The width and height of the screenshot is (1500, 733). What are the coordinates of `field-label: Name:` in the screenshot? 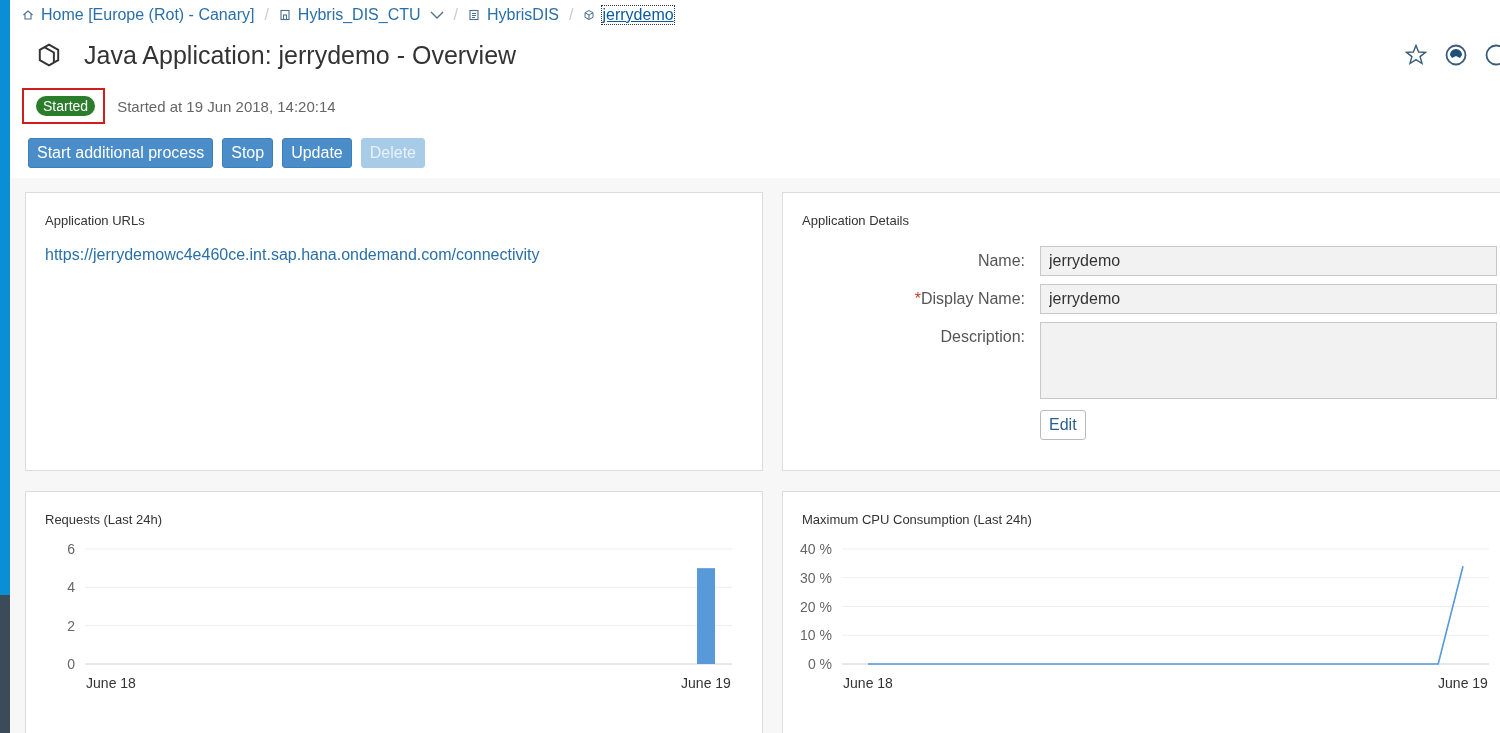 It's located at (1001, 260).